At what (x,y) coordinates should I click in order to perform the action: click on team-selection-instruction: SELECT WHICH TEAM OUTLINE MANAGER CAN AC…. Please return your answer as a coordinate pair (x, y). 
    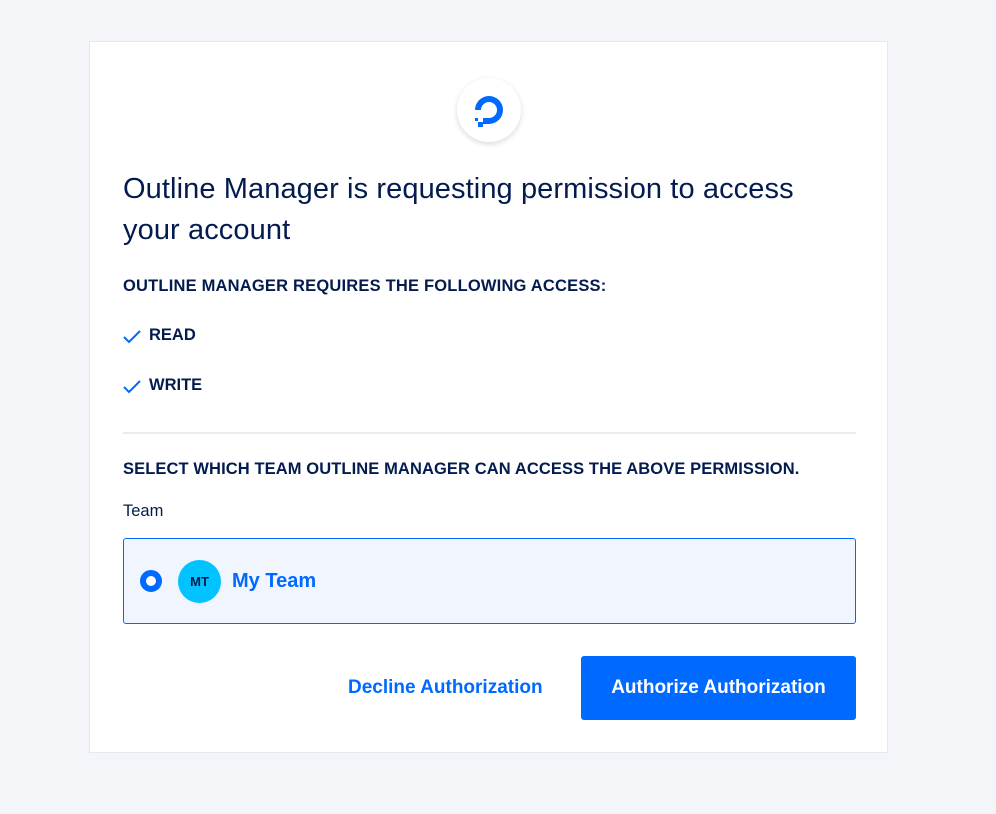
    Looking at the image, I should click on (461, 469).